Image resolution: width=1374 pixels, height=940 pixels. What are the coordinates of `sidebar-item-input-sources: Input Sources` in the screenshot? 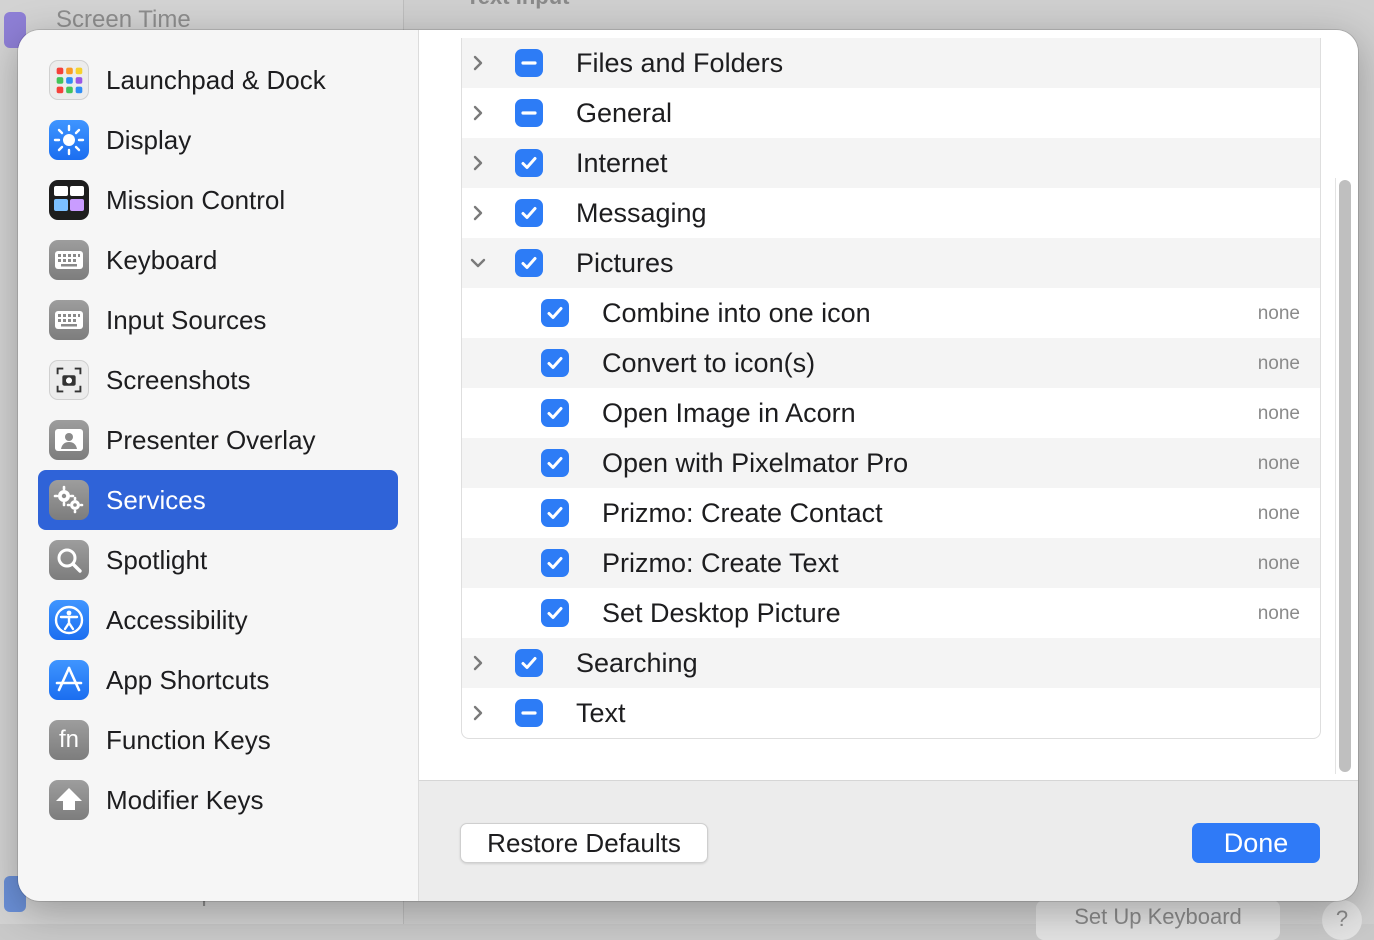 It's located at (218, 320).